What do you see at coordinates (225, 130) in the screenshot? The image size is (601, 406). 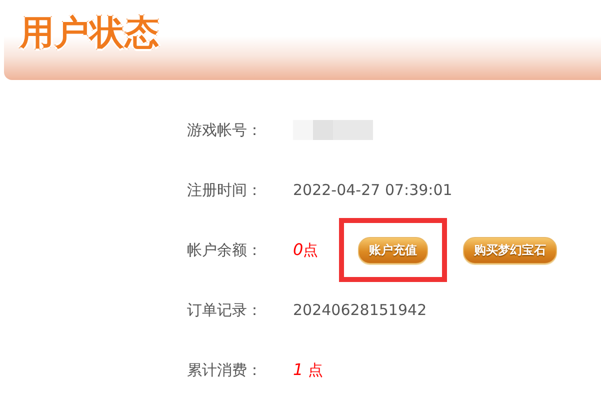 I see `field-label: 游戏帐号：` at bounding box center [225, 130].